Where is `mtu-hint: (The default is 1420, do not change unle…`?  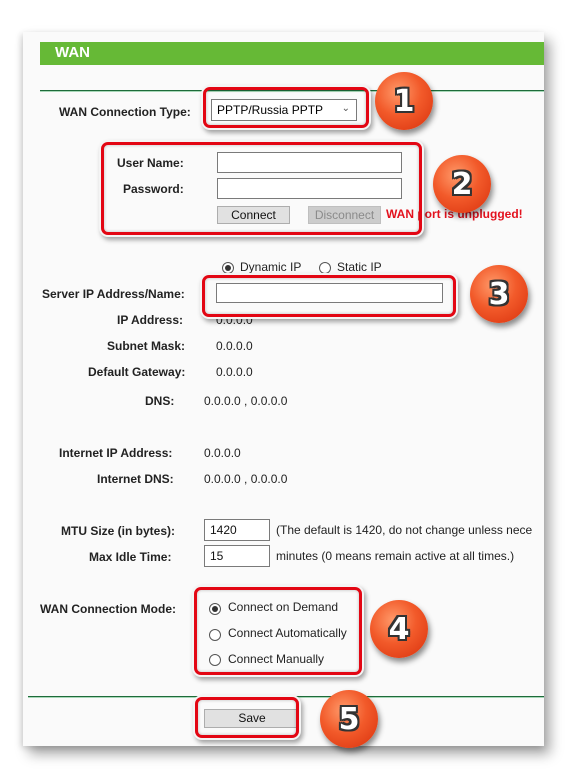 mtu-hint: (The default is 1420, do not change unle… is located at coordinates (404, 530).